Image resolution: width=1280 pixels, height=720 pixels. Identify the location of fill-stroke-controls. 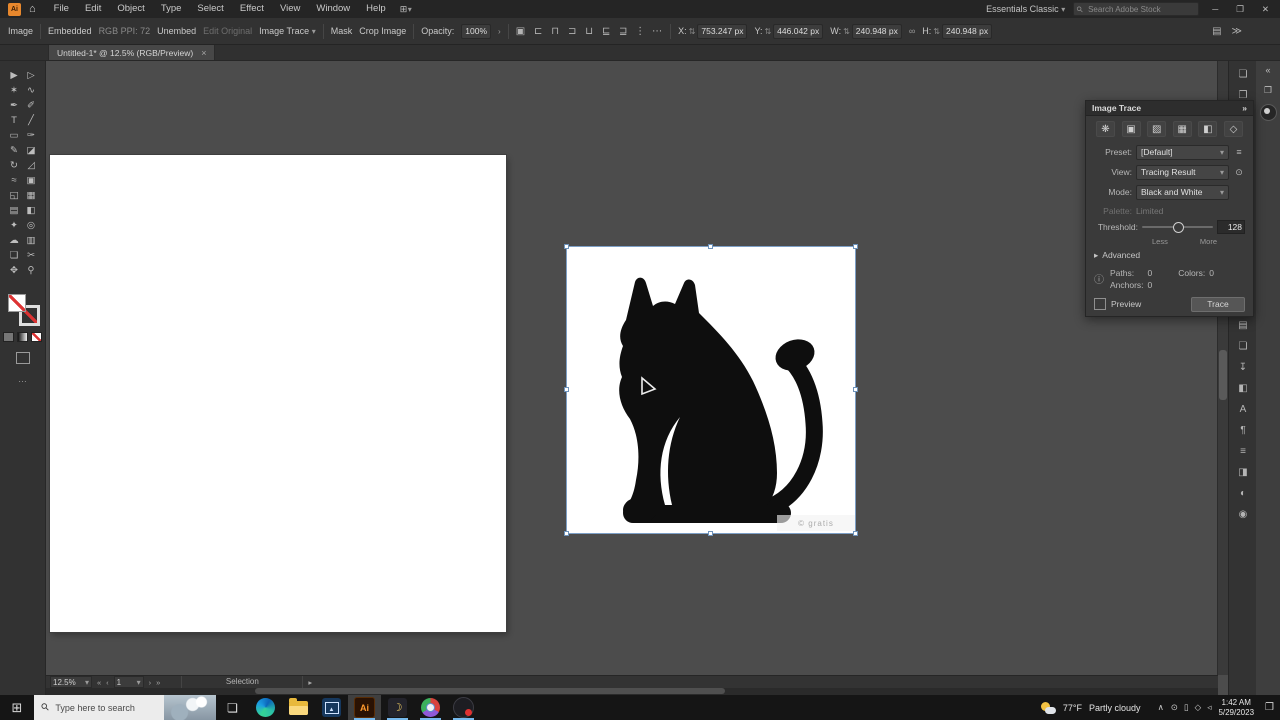
(23, 310).